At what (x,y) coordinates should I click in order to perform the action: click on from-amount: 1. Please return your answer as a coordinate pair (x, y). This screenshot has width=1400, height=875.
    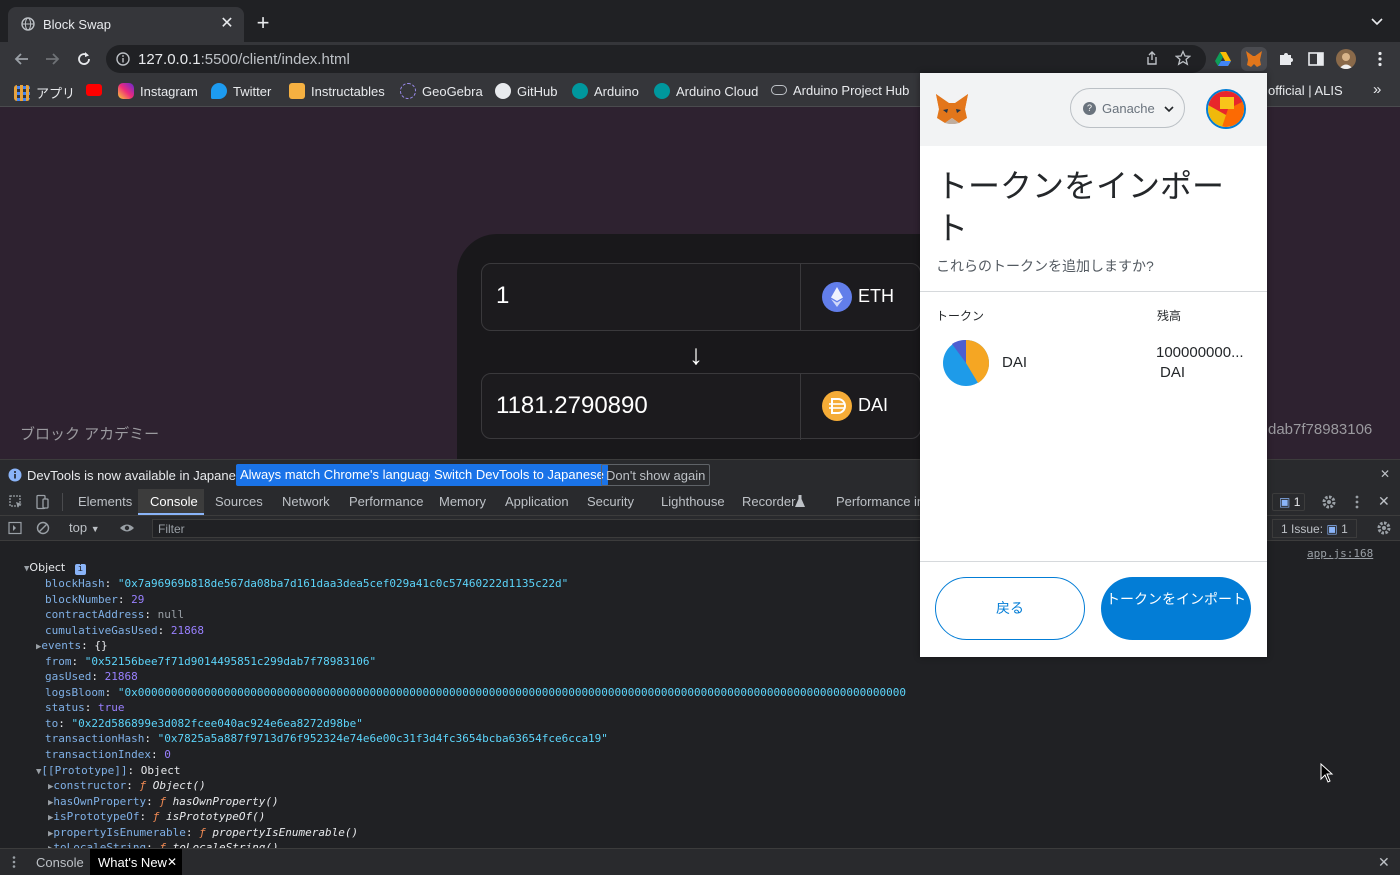
    Looking at the image, I should click on (502, 296).